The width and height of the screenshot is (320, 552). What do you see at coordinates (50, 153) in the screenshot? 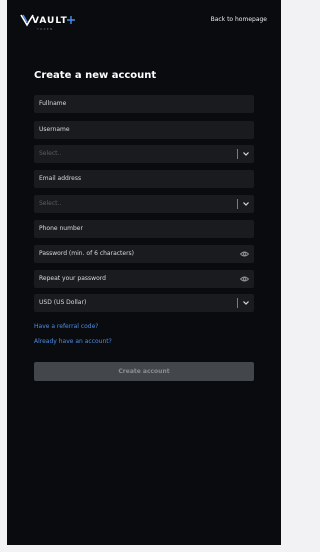
I see `select-1-placeholder: Select..` at bounding box center [50, 153].